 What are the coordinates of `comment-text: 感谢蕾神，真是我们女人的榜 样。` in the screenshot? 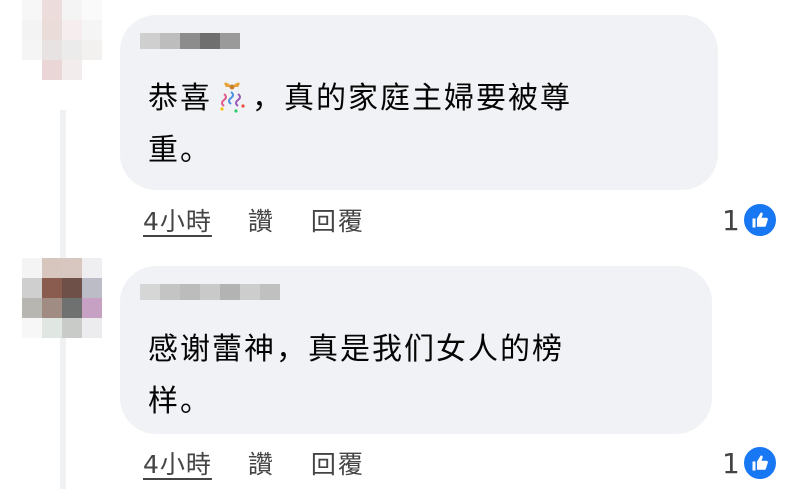 It's located at (356, 375).